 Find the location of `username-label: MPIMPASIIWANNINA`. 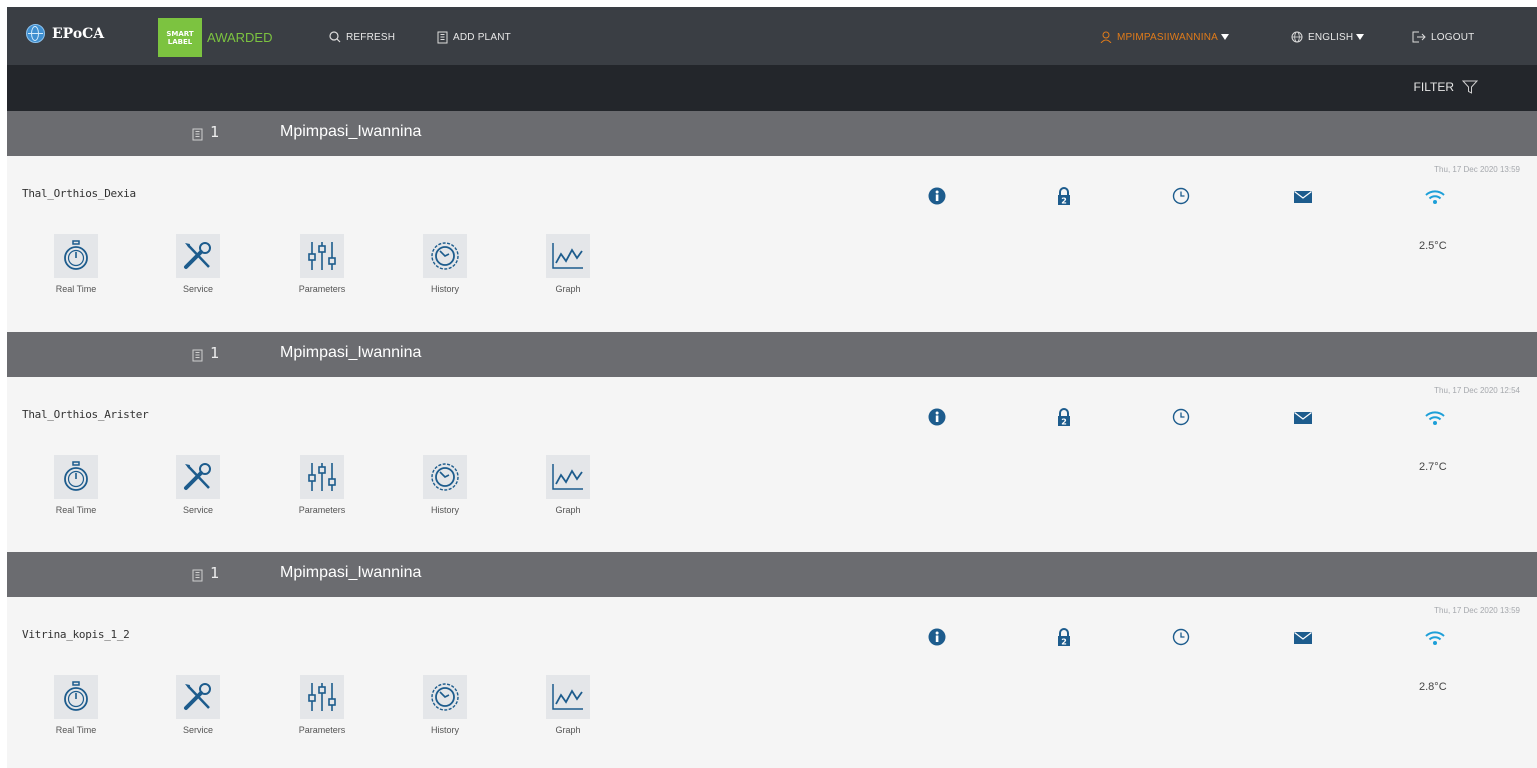

username-label: MPIMPASIIWANNINA is located at coordinates (1167, 37).